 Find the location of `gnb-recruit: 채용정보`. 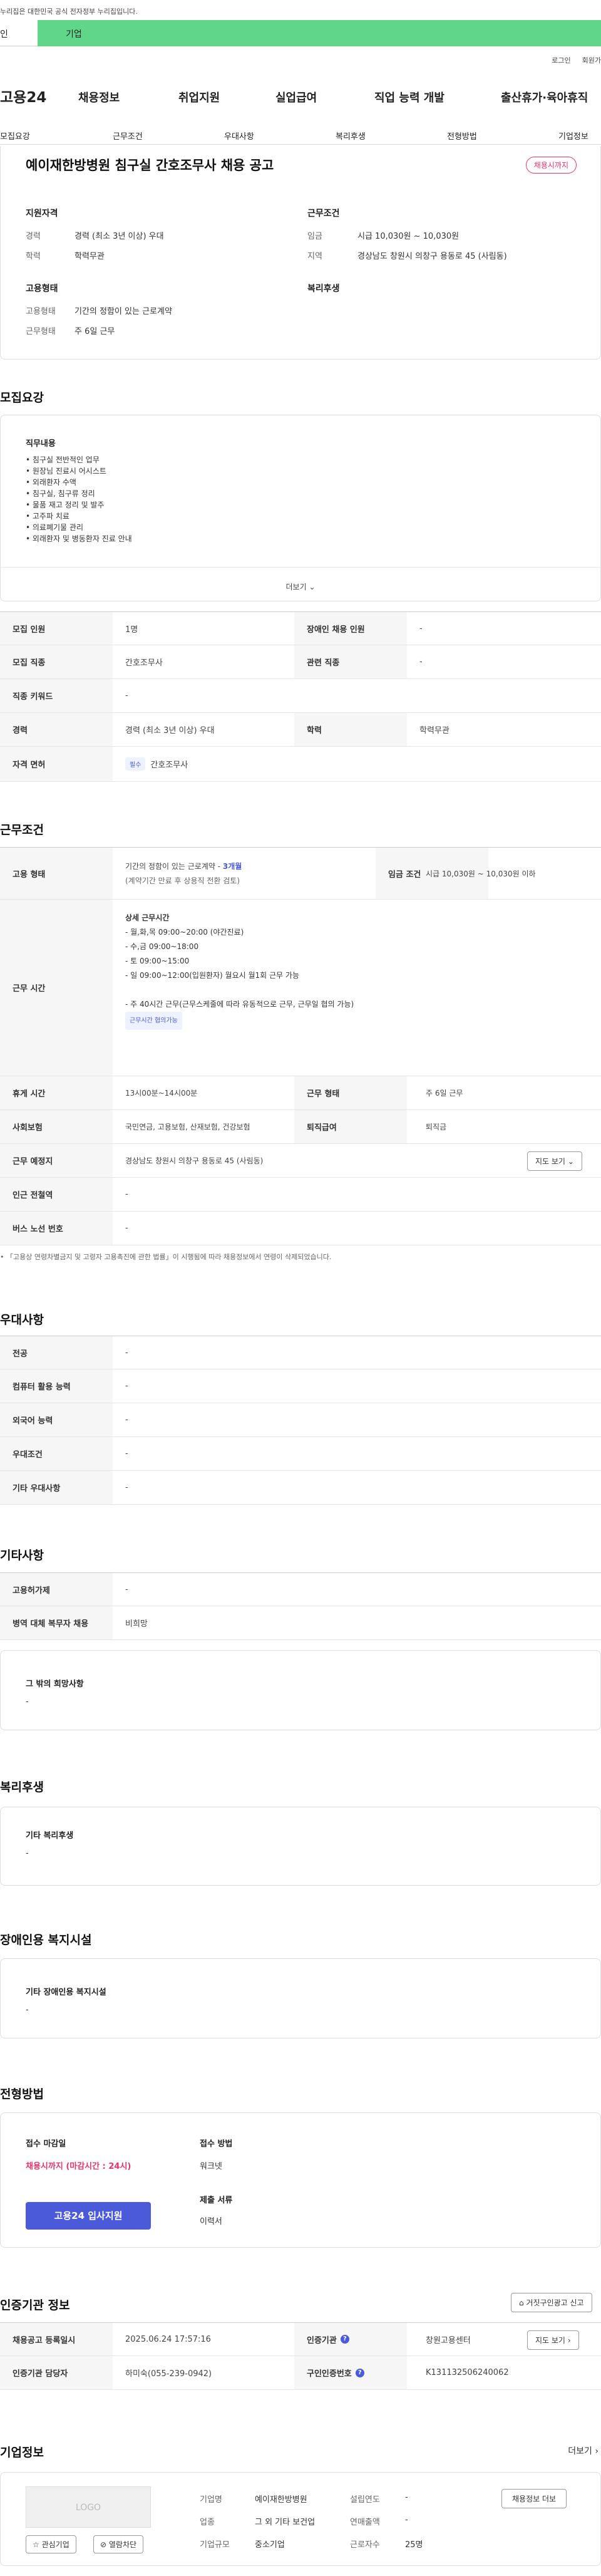

gnb-recruit: 채용정보 is located at coordinates (99, 97).